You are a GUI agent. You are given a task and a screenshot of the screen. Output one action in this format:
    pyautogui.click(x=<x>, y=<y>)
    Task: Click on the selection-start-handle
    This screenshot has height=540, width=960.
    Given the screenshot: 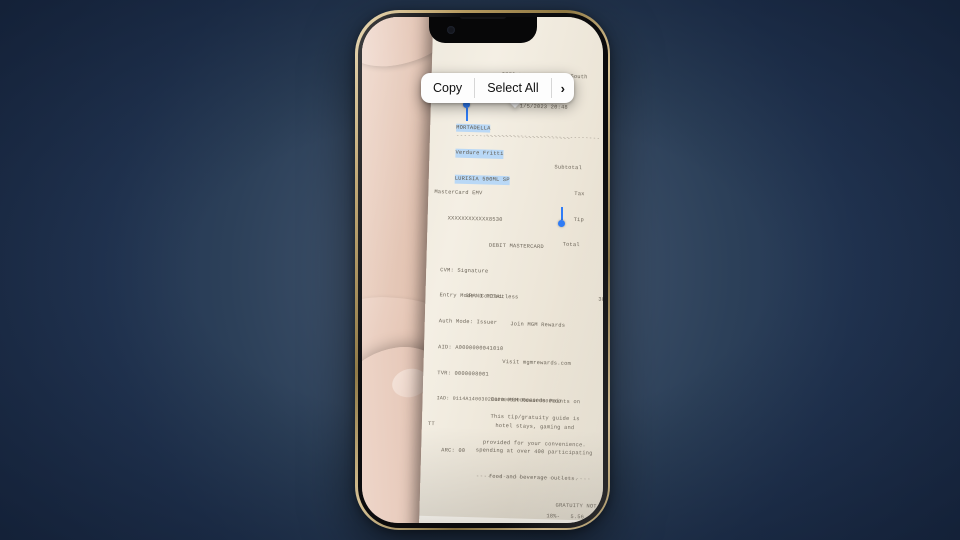 What is the action you would take?
    pyautogui.click(x=467, y=111)
    